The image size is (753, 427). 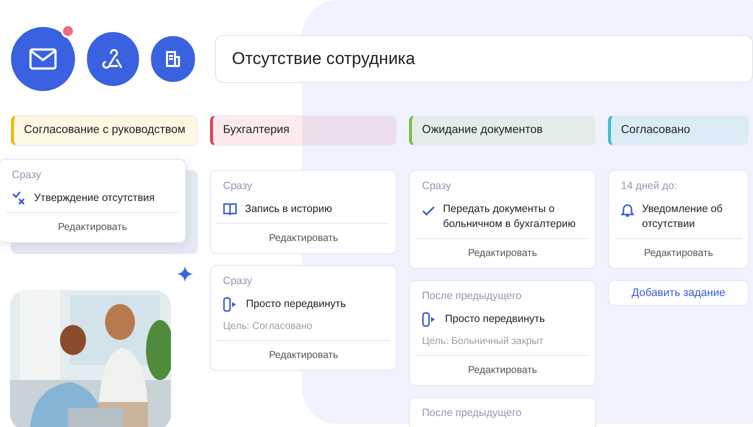 I want to click on title-field: Отсутствие сотрудника, so click(x=483, y=59).